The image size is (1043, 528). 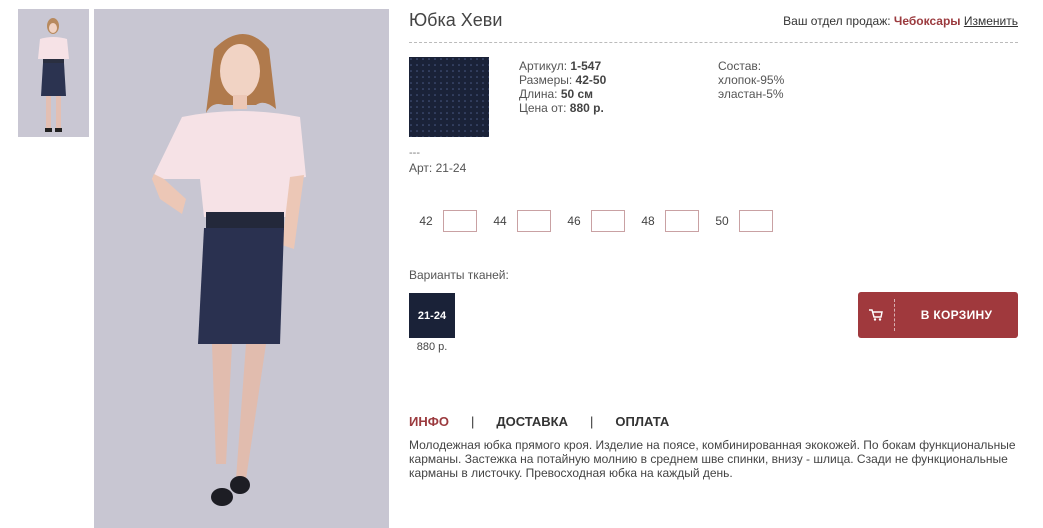 I want to click on fabric-pattern, so click(x=449, y=97).